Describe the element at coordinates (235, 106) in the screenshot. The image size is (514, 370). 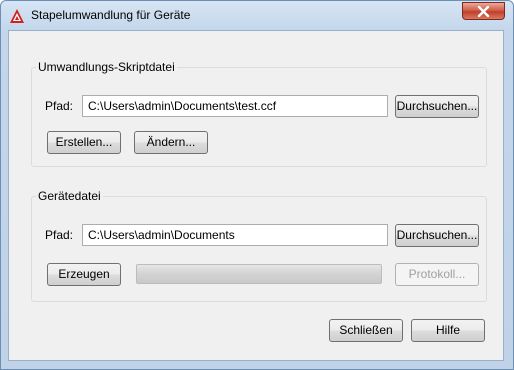
I see `script-path-input: C:\Users\admin\Documents\test.ccf` at that location.